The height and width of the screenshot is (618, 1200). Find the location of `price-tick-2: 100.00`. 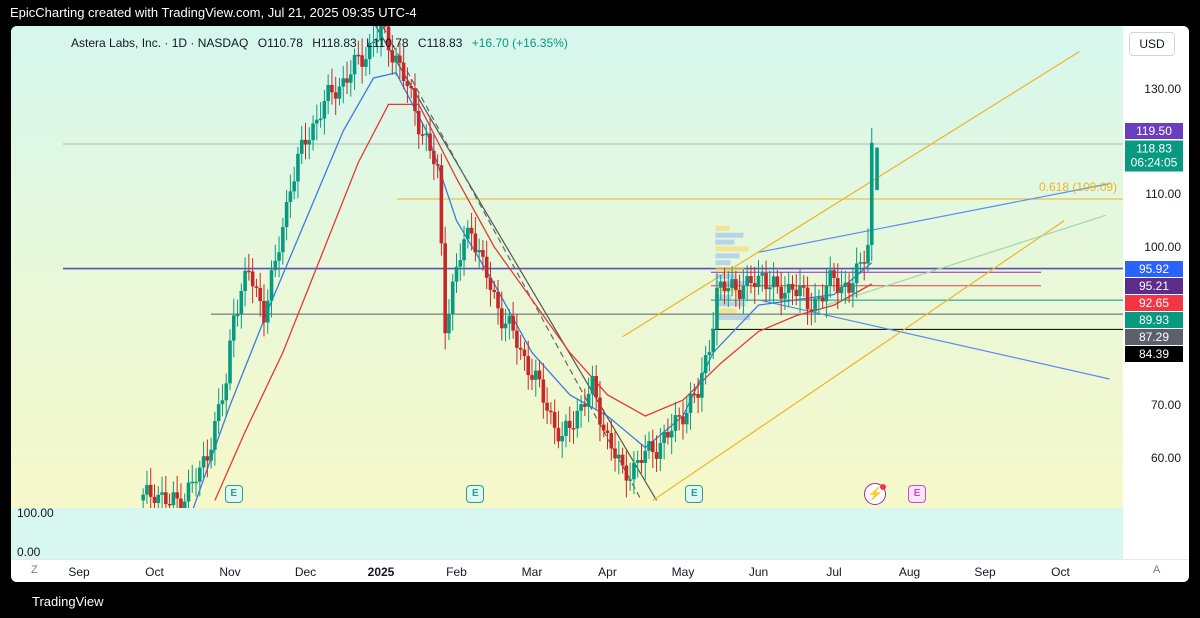

price-tick-2: 100.00 is located at coordinates (1162, 247).